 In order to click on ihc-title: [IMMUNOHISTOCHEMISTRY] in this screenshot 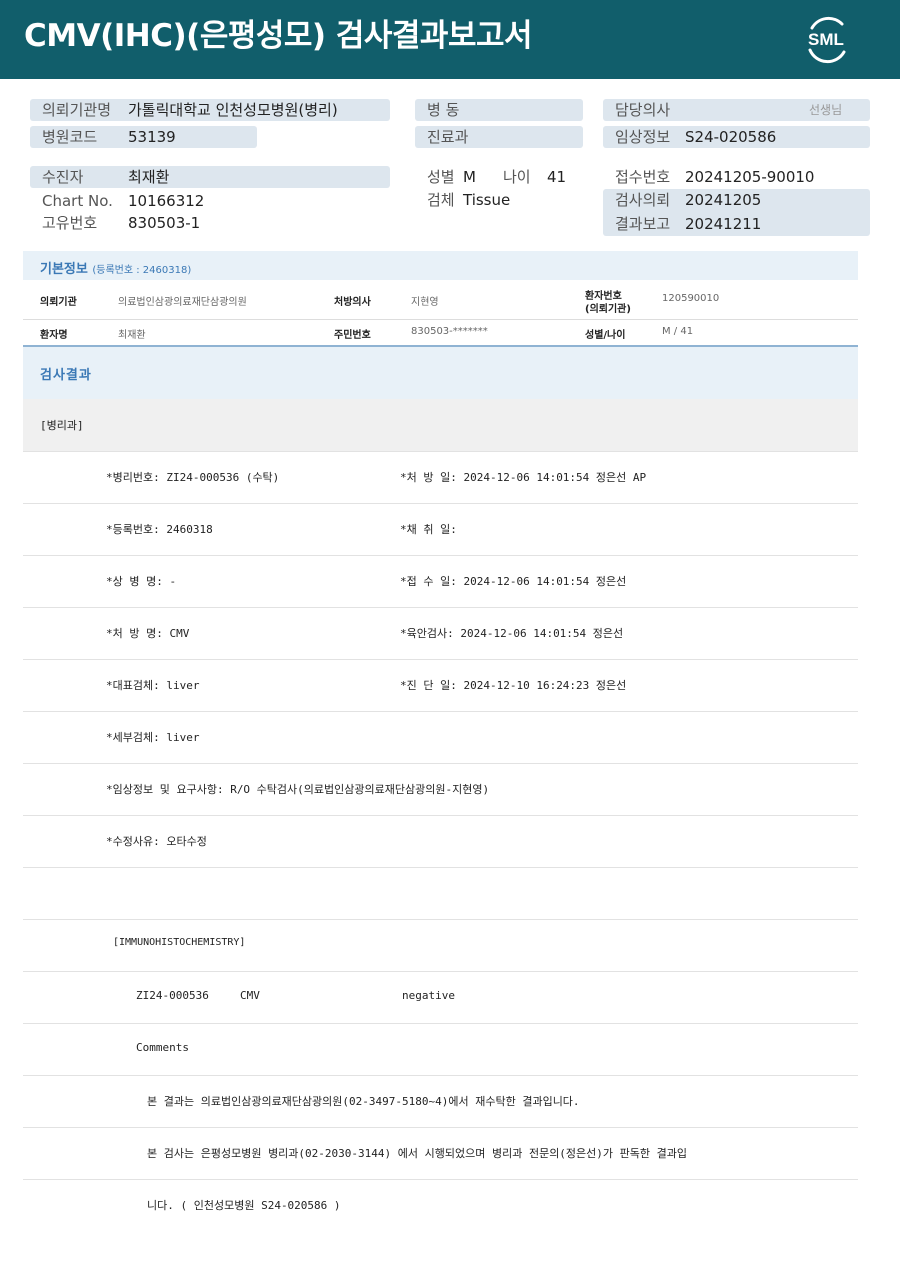, I will do `click(179, 942)`.